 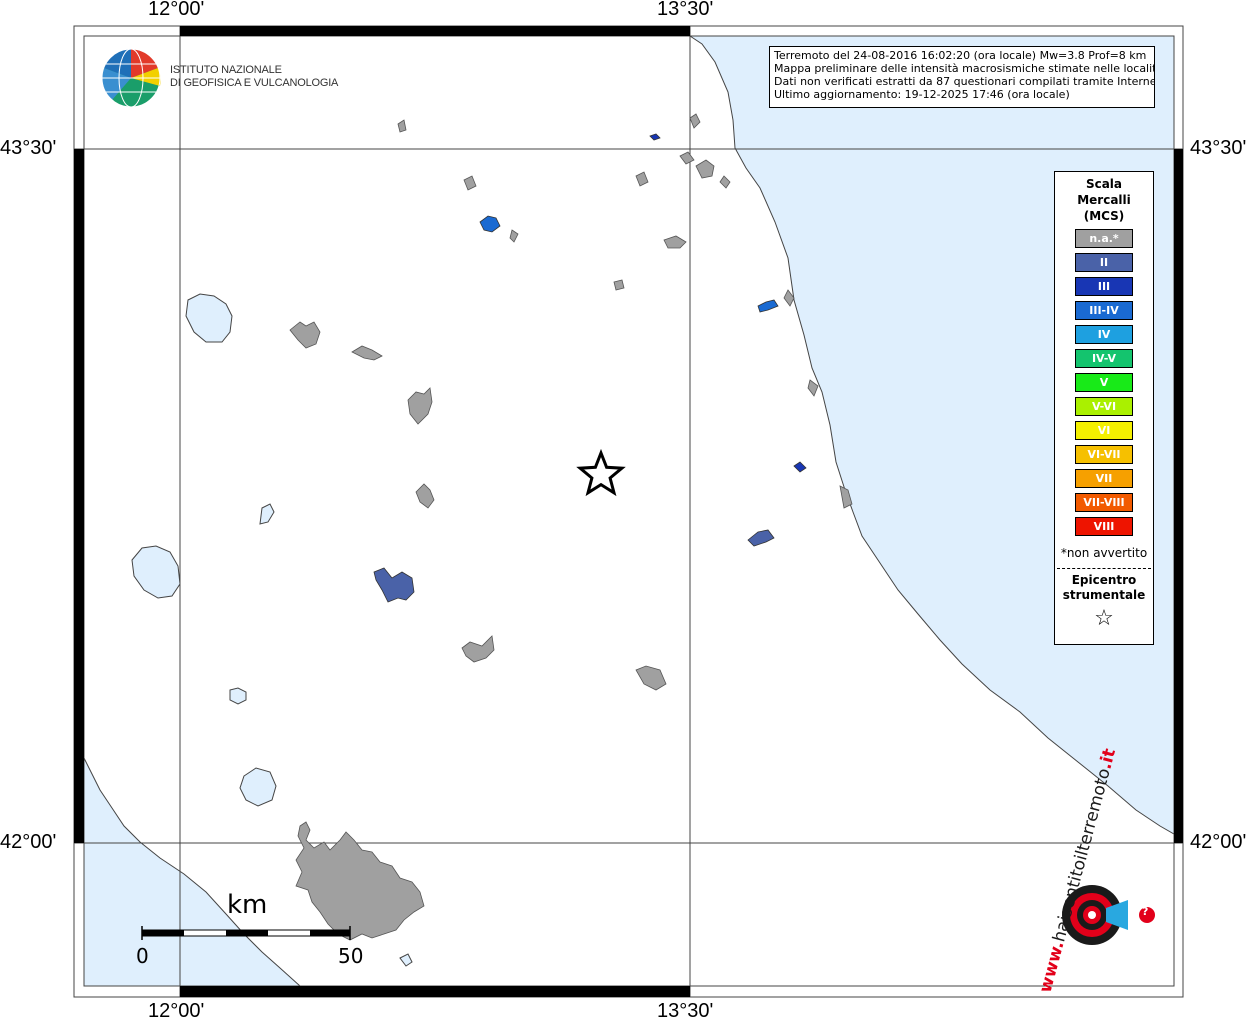 I want to click on scale-min: 0, so click(x=142, y=956).